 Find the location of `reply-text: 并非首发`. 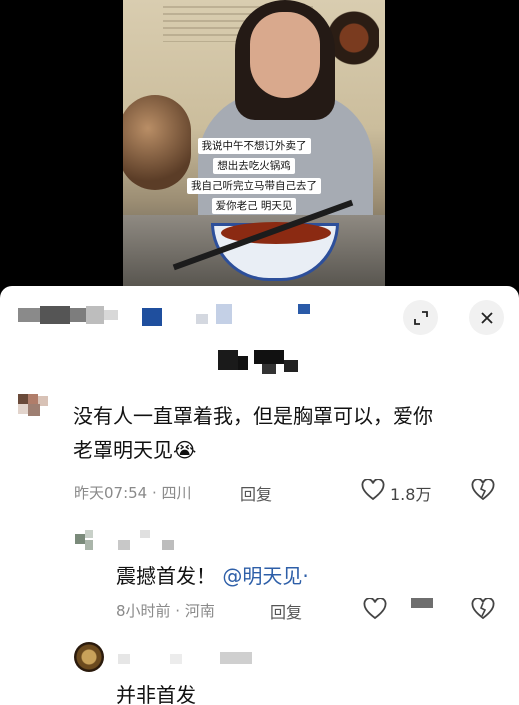

reply-text: 并非首发 is located at coordinates (156, 691).